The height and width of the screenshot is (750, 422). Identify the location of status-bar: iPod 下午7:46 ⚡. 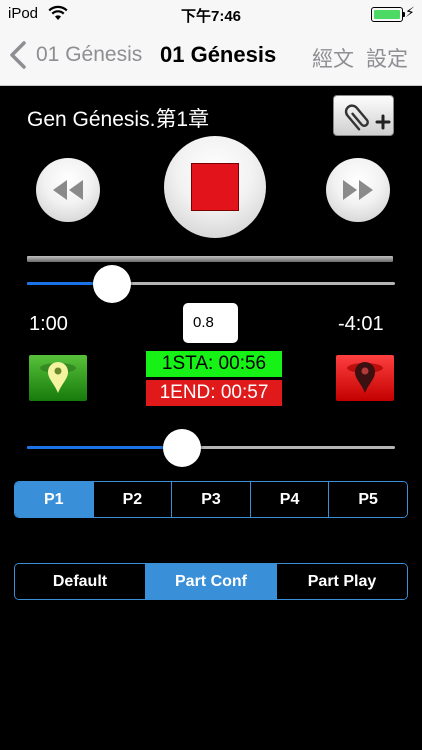
(211, 14).